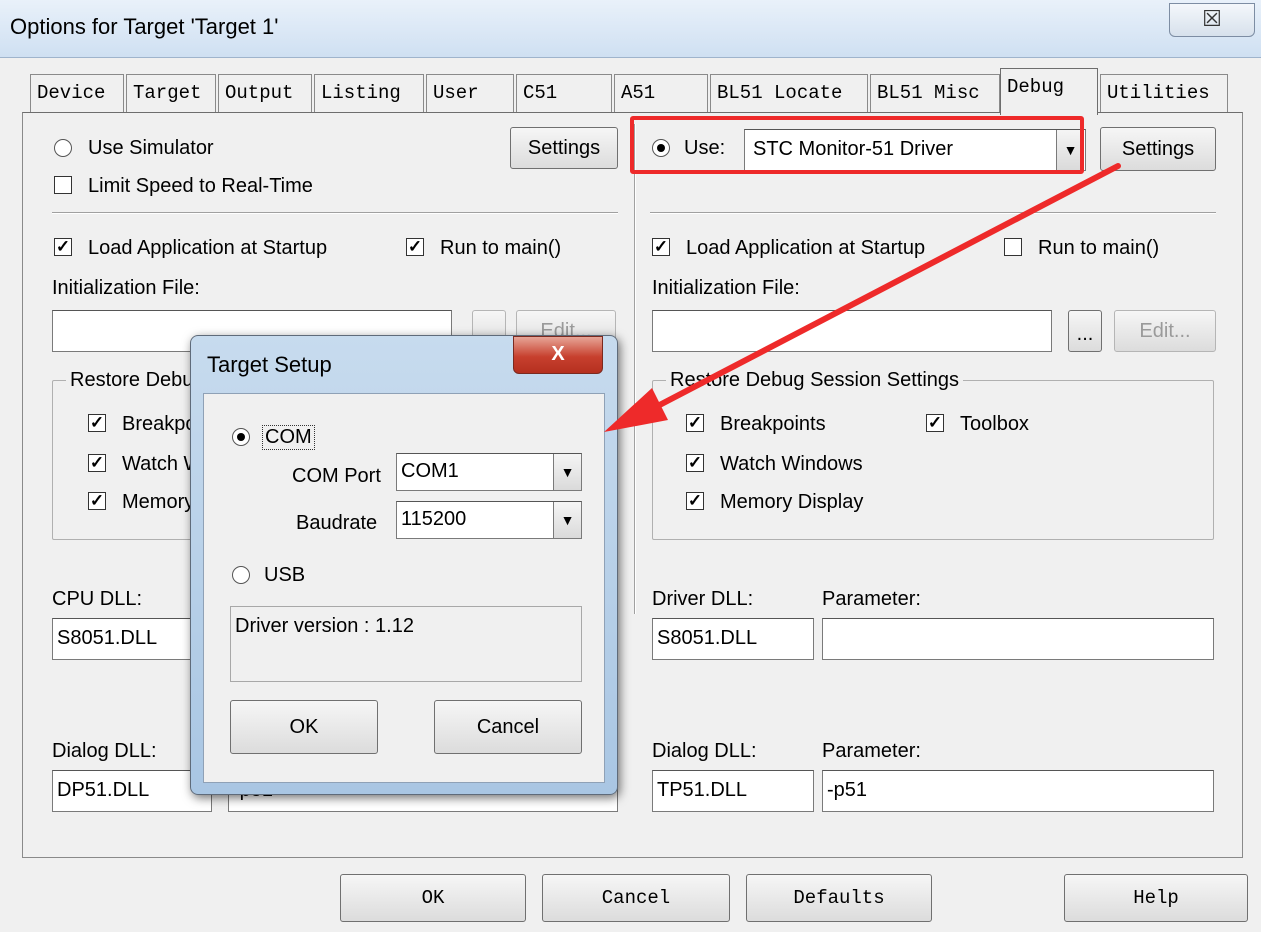 The width and height of the screenshot is (1261, 932). I want to click on tab-device: Device, so click(77, 94).